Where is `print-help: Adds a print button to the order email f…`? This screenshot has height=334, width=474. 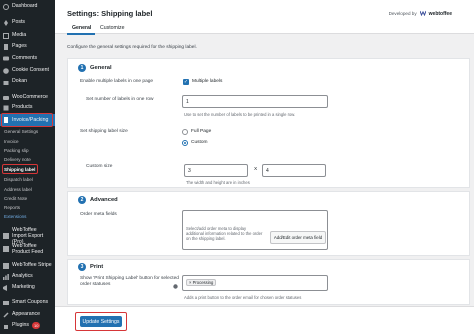
print-help: Adds a print button to the order email f… is located at coordinates (243, 297).